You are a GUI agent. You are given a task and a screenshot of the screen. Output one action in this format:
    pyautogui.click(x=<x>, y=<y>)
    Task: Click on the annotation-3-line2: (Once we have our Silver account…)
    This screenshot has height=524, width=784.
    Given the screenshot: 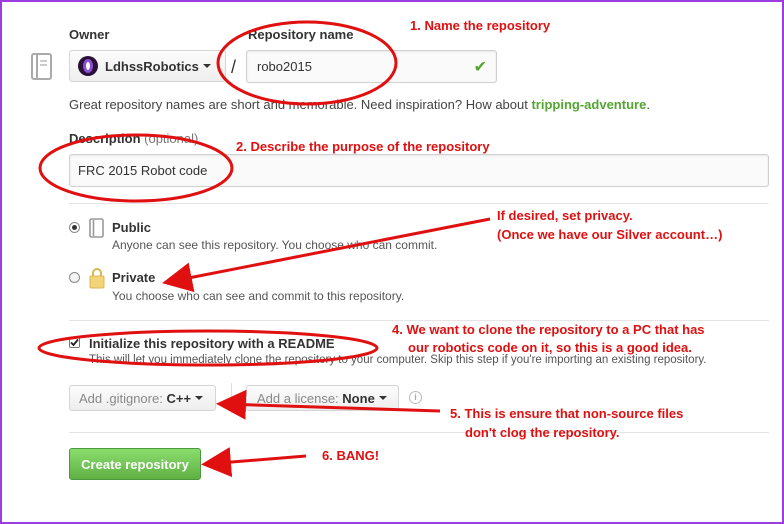 What is the action you would take?
    pyautogui.click(x=610, y=234)
    